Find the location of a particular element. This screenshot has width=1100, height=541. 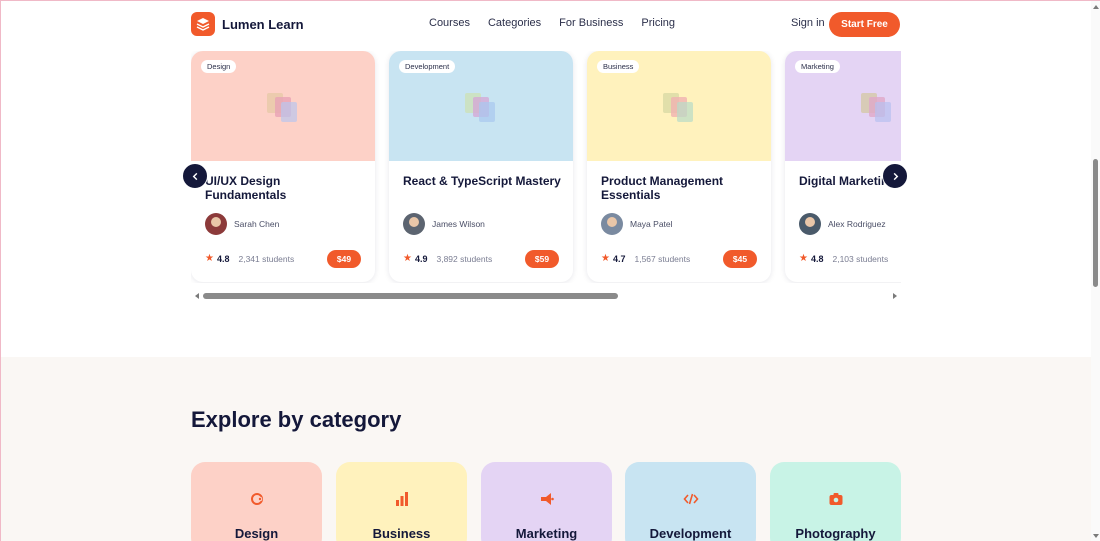

carousel-next-button is located at coordinates (895, 176).